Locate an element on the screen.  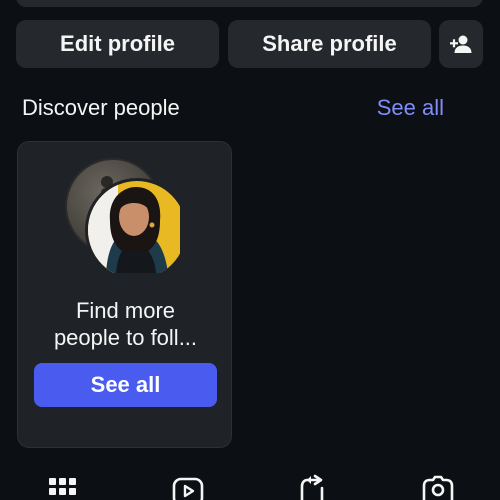
discover-people-button is located at coordinates (461, 44).